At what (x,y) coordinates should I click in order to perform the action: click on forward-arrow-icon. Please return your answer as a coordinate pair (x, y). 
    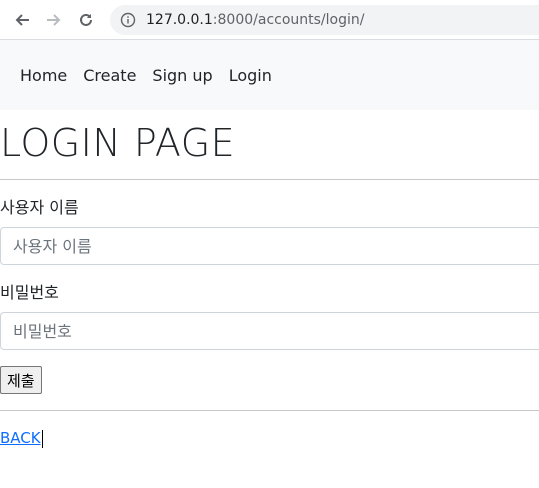
    Looking at the image, I should click on (54, 20).